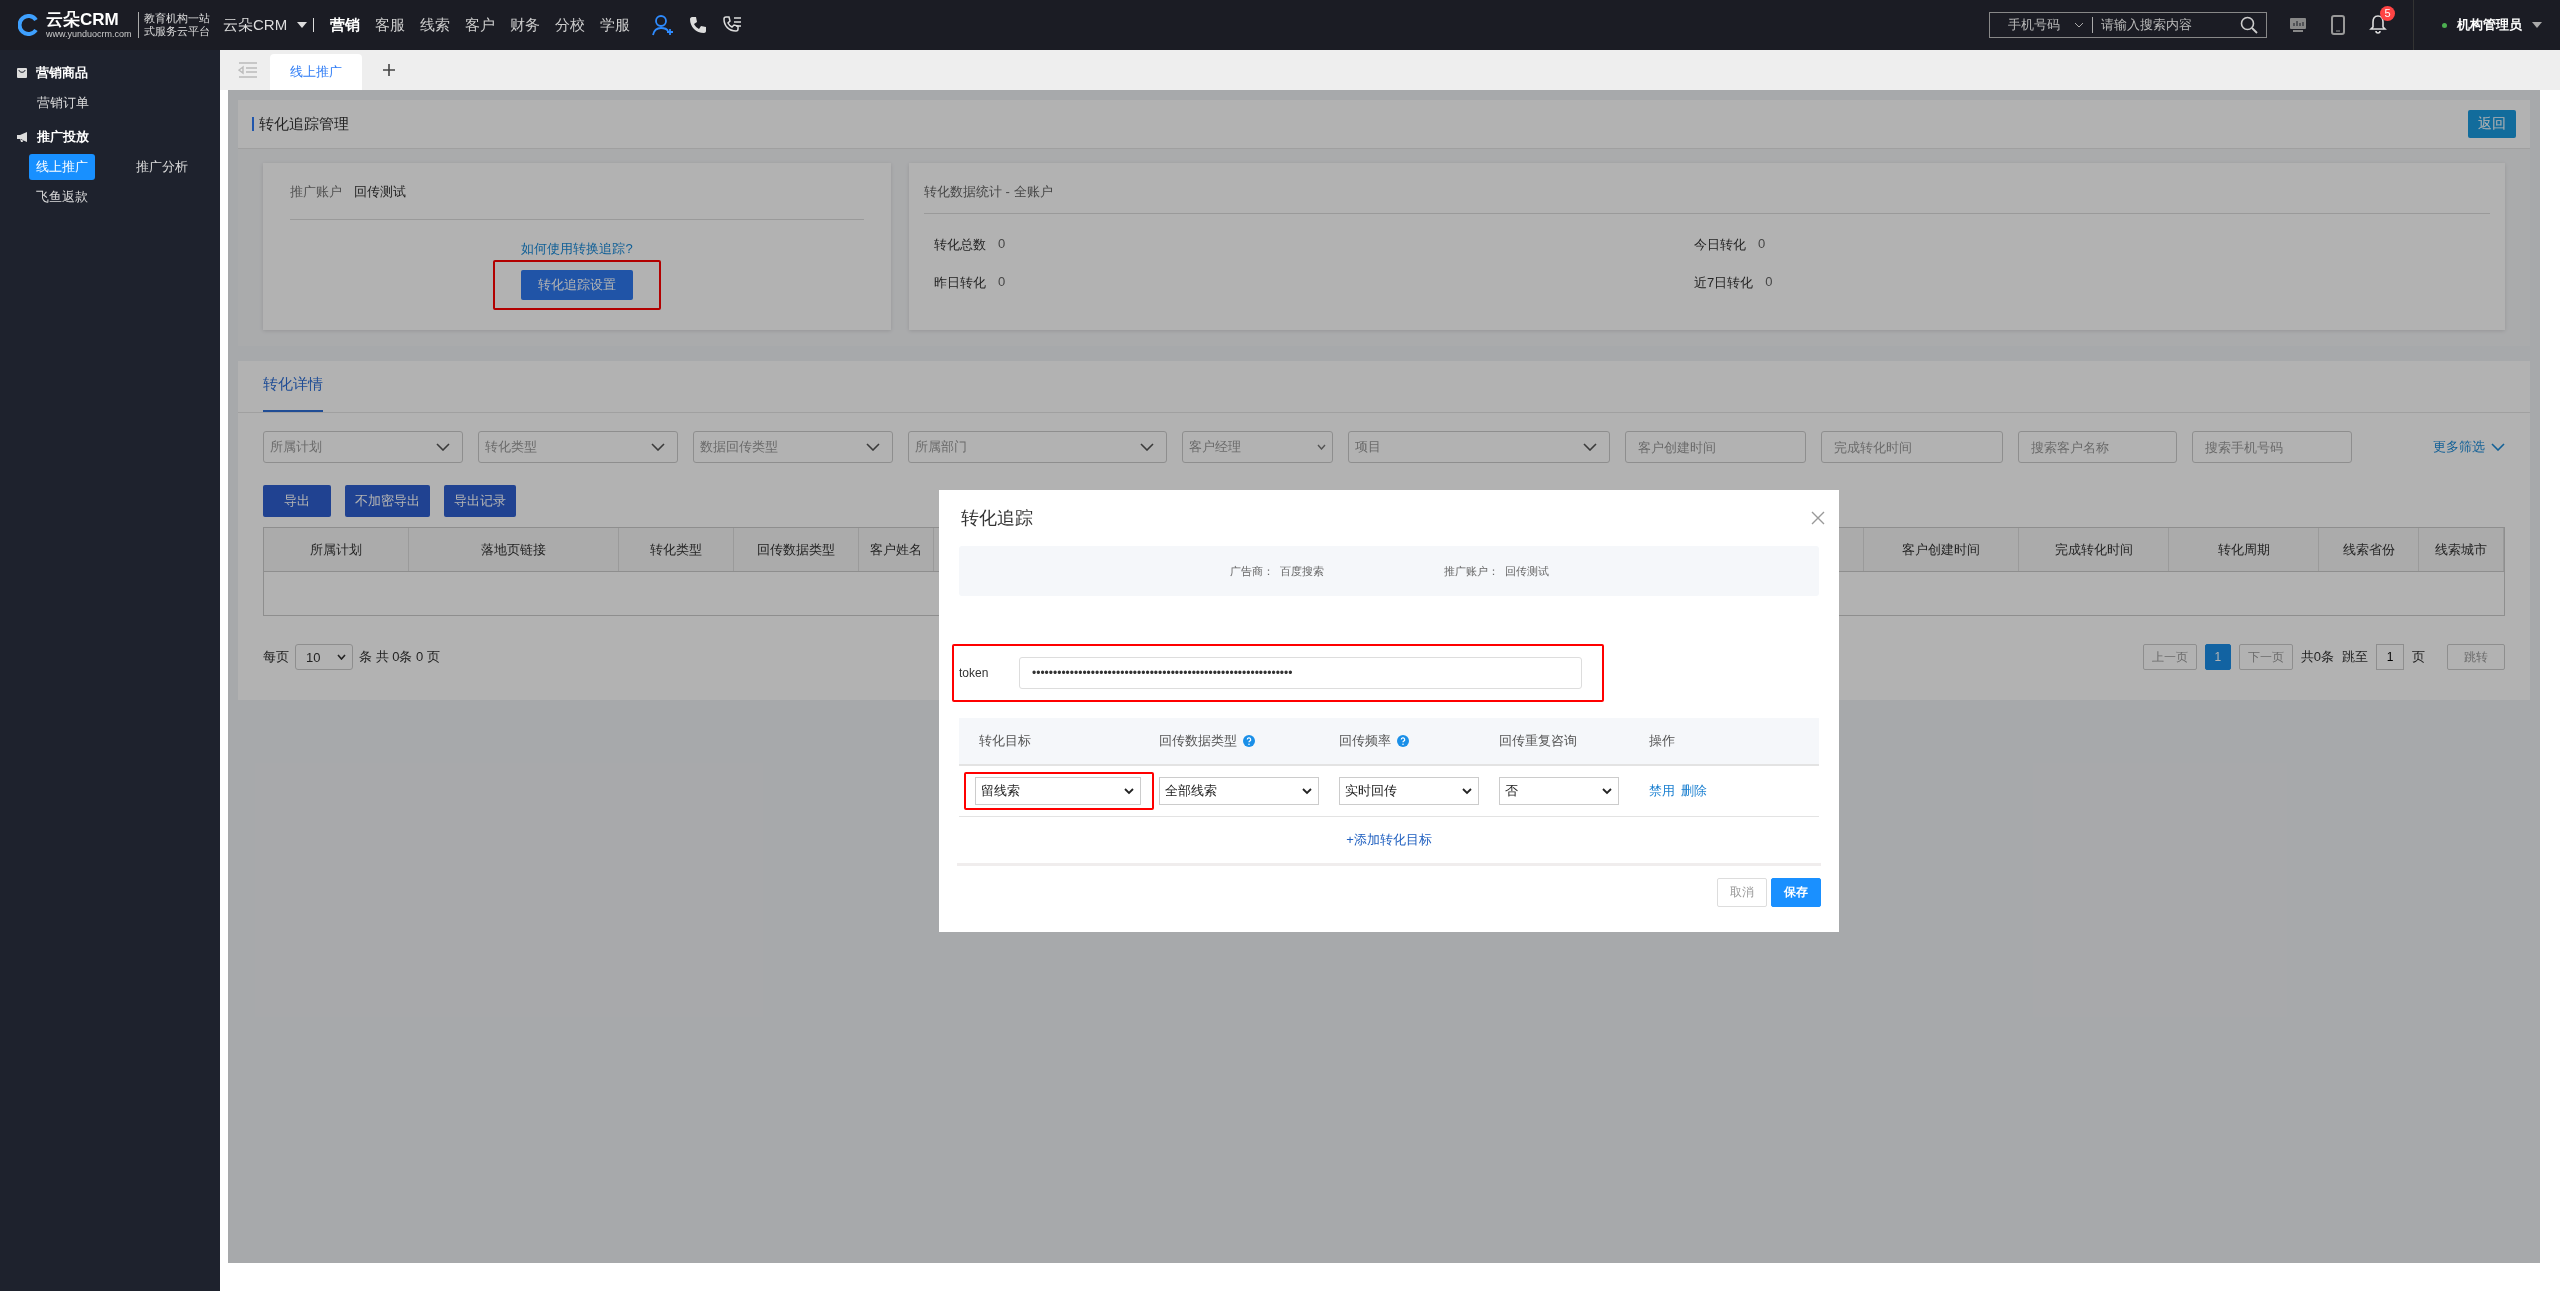 This screenshot has height=1291, width=2560. What do you see at coordinates (162, 167) in the screenshot?
I see `sidebar-item: 推广分析` at bounding box center [162, 167].